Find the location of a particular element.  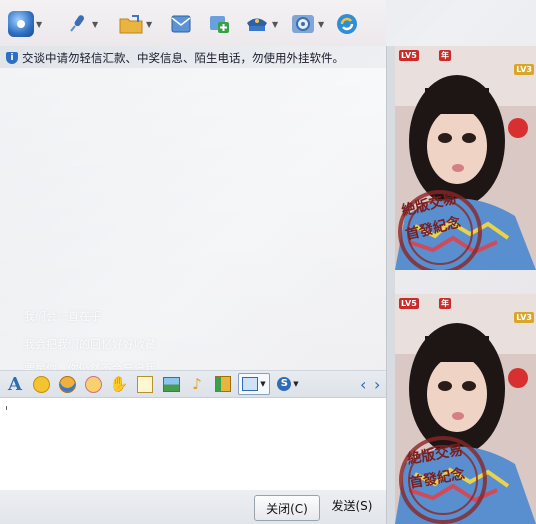

magic-face-icon is located at coordinates (67, 384).